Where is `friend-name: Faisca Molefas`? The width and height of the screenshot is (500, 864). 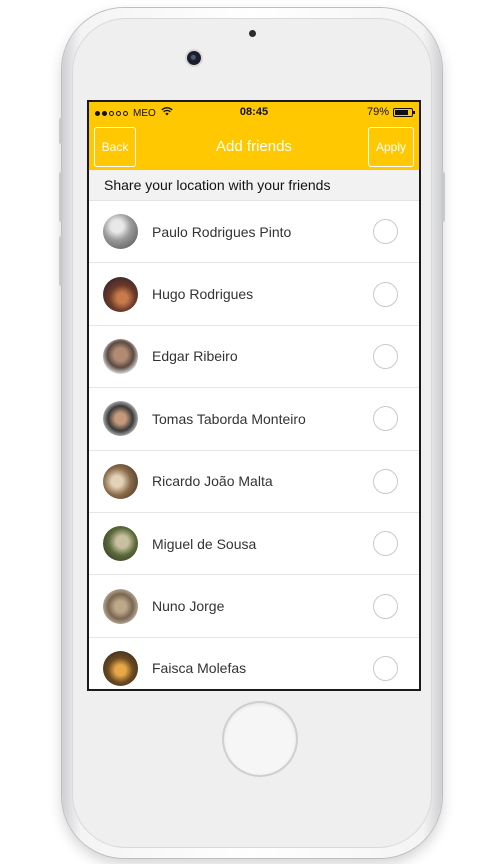
friend-name: Faisca Molefas is located at coordinates (199, 668).